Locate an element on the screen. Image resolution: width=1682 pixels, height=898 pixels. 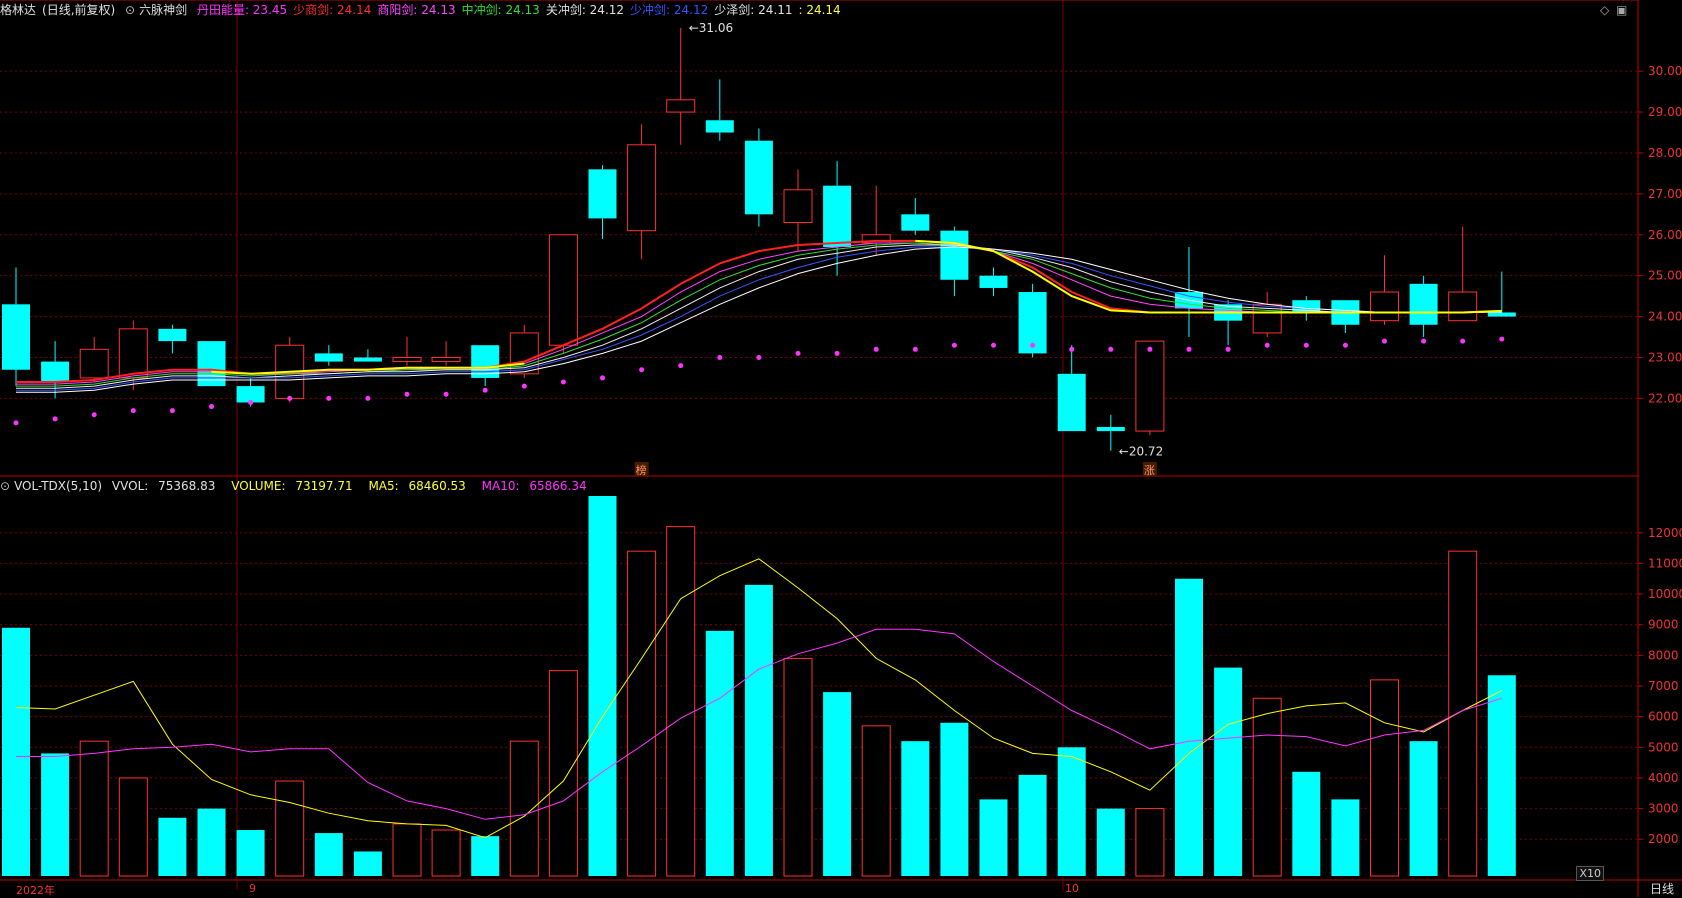
volume-indicator-name: VOL-TDX(5,10) is located at coordinates (58, 486).